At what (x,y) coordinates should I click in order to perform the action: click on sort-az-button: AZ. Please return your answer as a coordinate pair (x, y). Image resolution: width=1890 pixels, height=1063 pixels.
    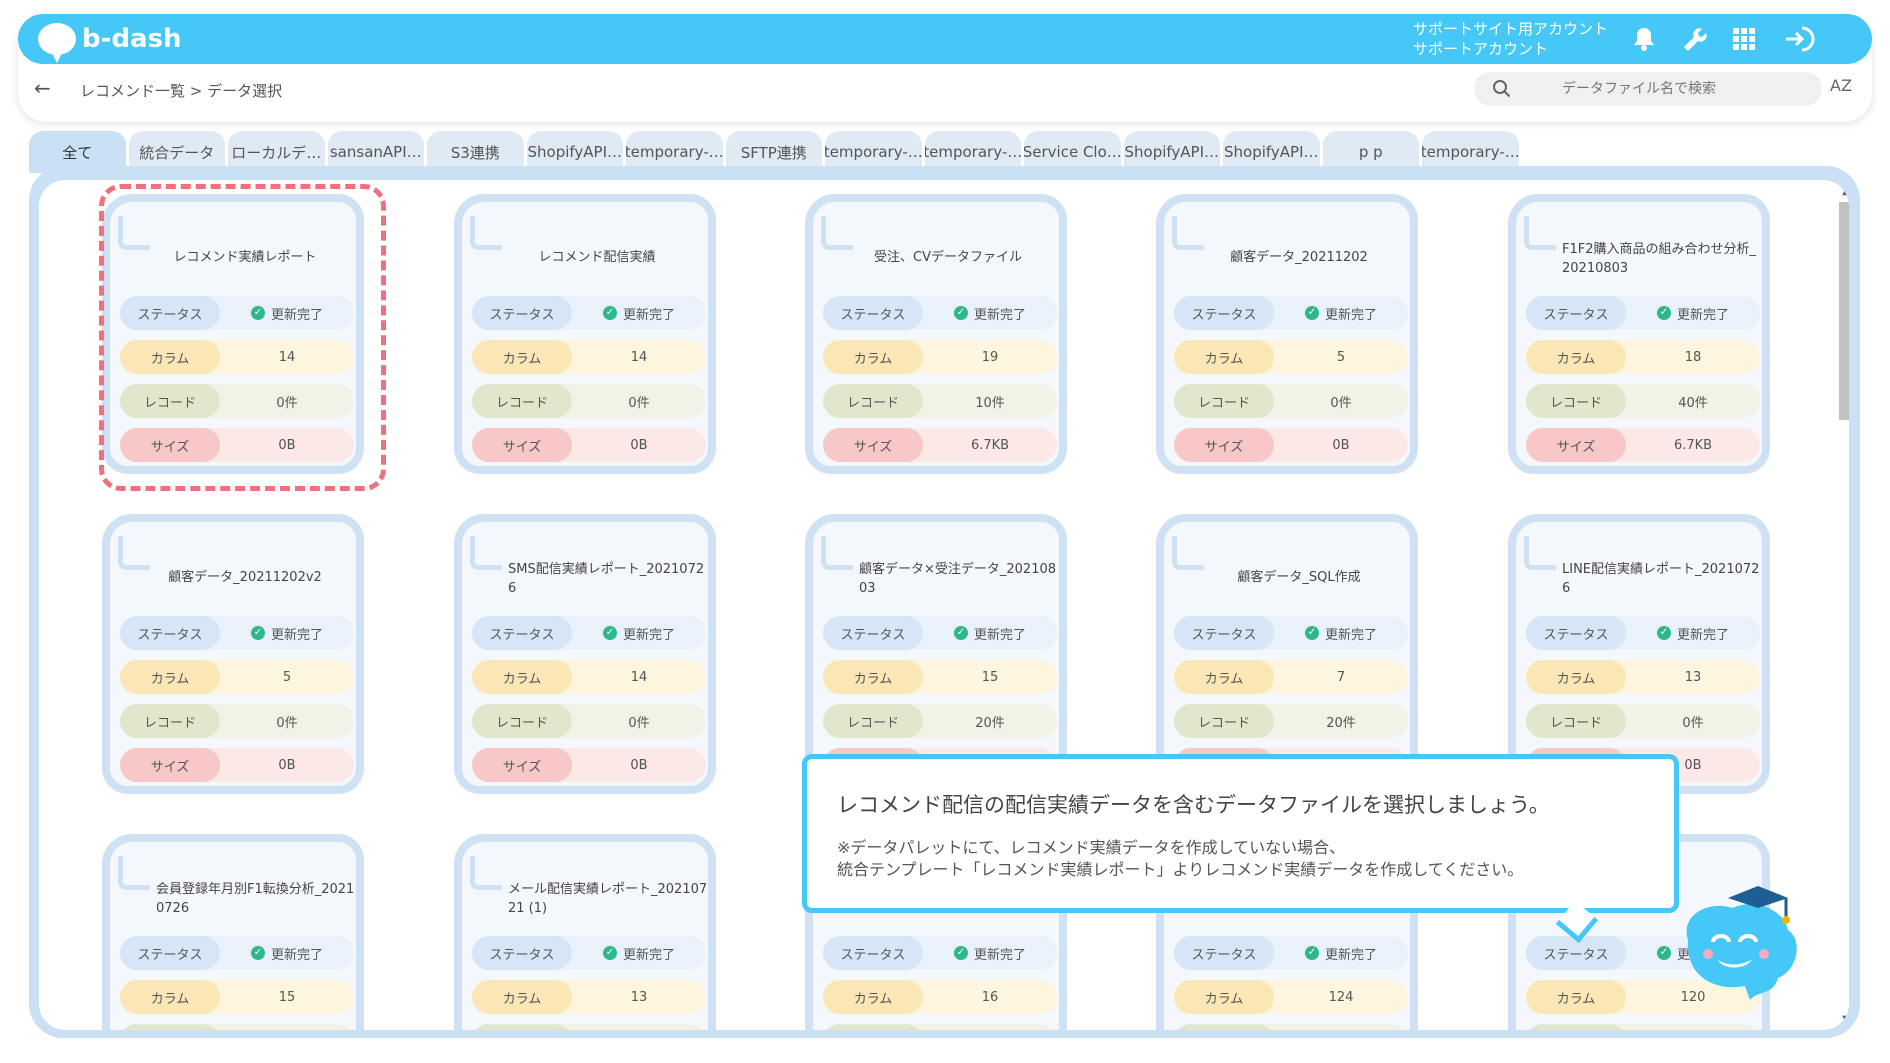
    Looking at the image, I should click on (1841, 85).